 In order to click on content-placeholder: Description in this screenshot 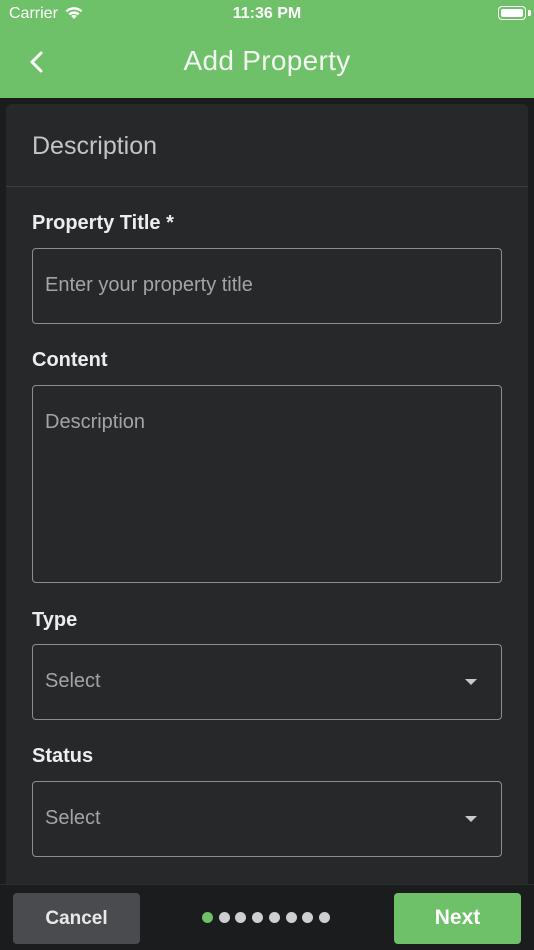, I will do `click(95, 422)`.